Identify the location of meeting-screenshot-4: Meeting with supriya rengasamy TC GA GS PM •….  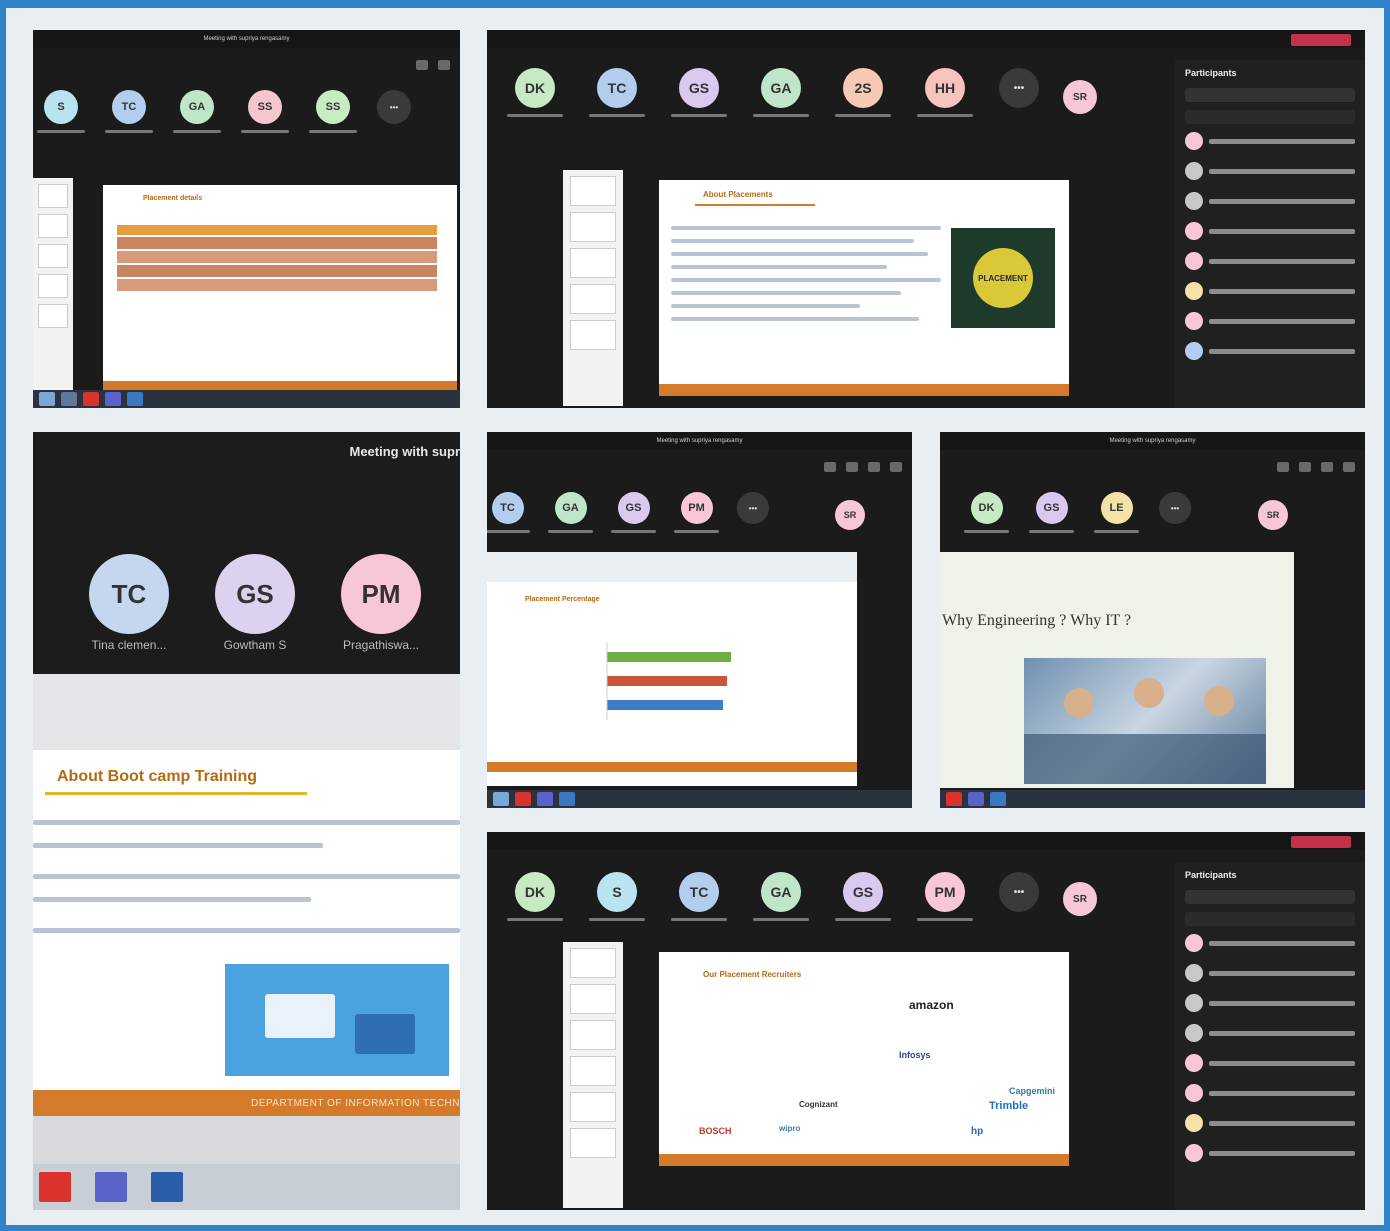
(699, 620).